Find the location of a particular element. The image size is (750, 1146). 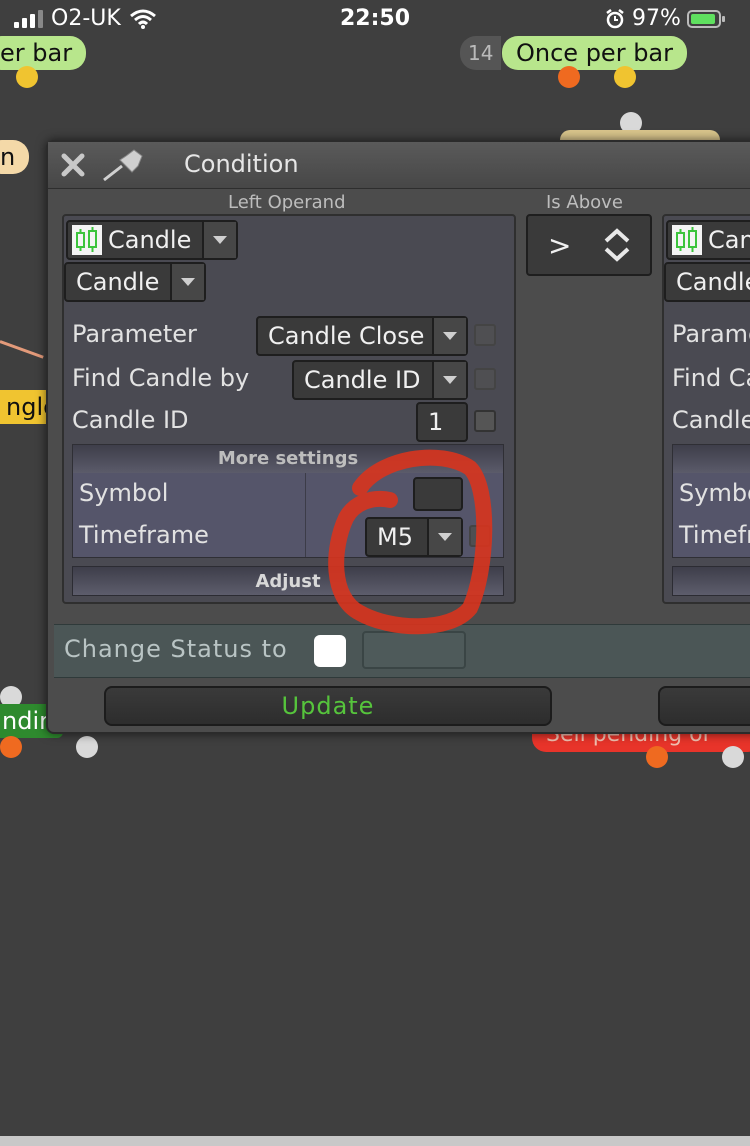

right-adjust-button is located at coordinates (711, 581).